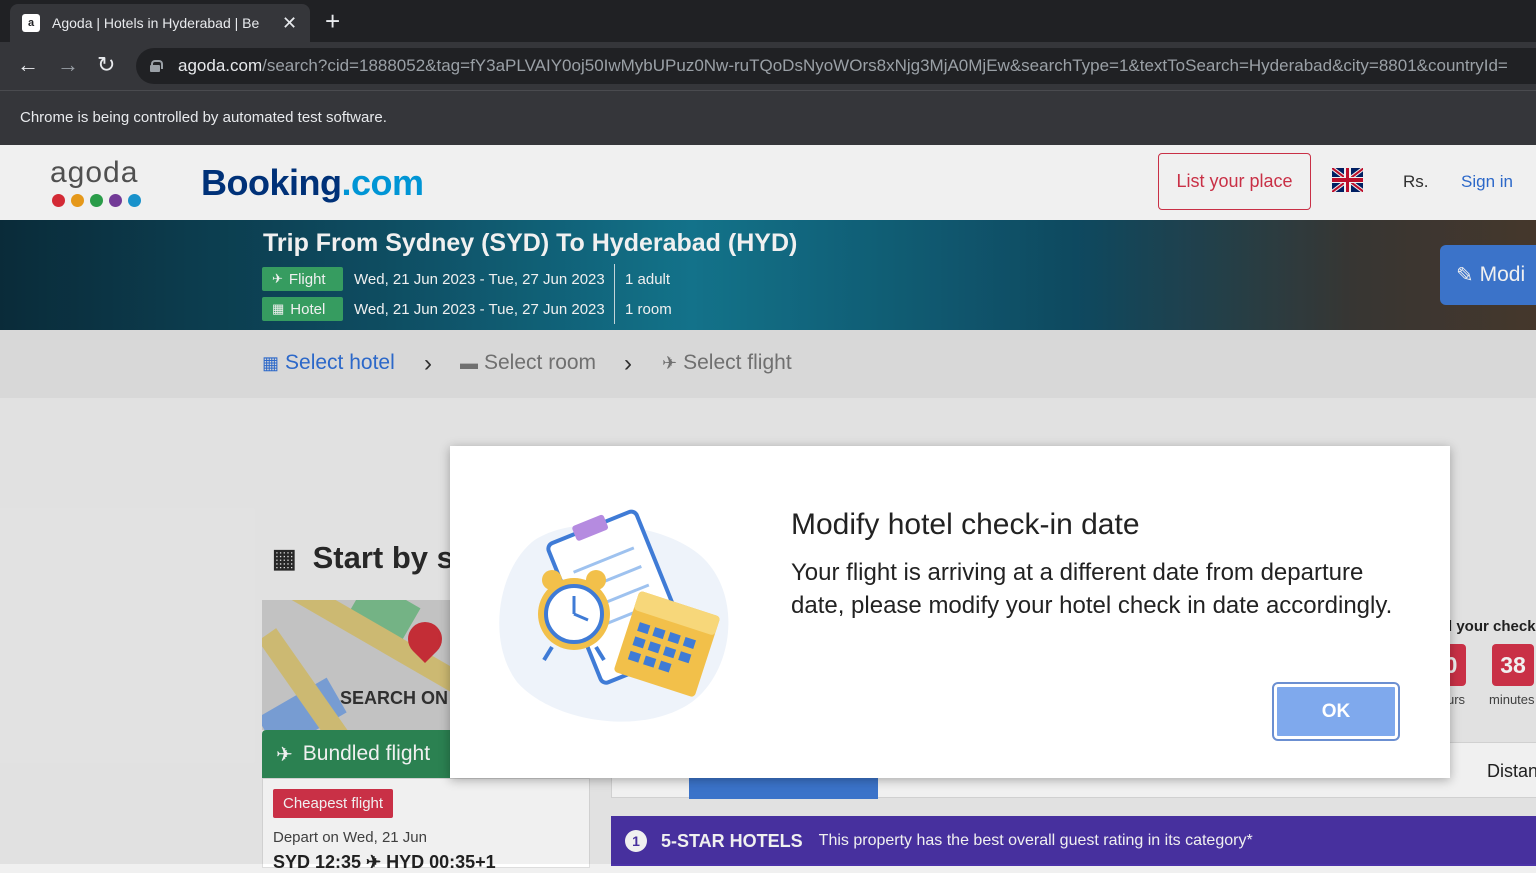 The image size is (1536, 873). What do you see at coordinates (156, 66) in the screenshot?
I see `lock-icon` at bounding box center [156, 66].